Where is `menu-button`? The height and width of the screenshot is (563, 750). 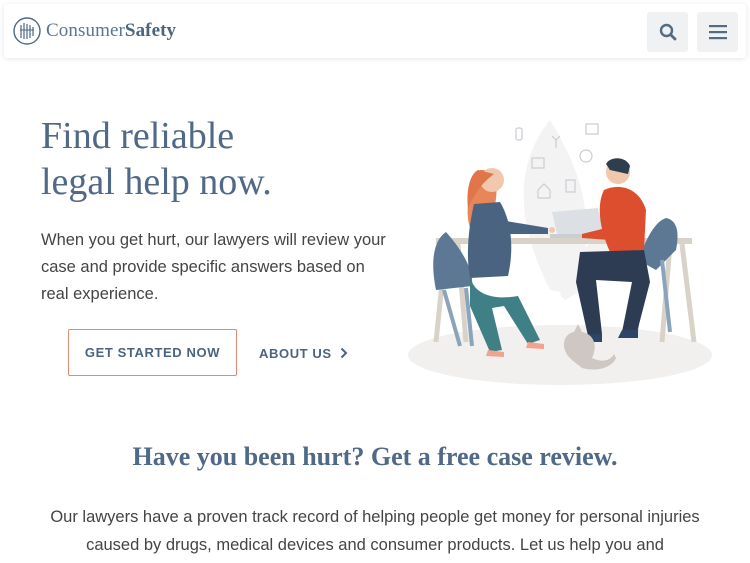 menu-button is located at coordinates (717, 32).